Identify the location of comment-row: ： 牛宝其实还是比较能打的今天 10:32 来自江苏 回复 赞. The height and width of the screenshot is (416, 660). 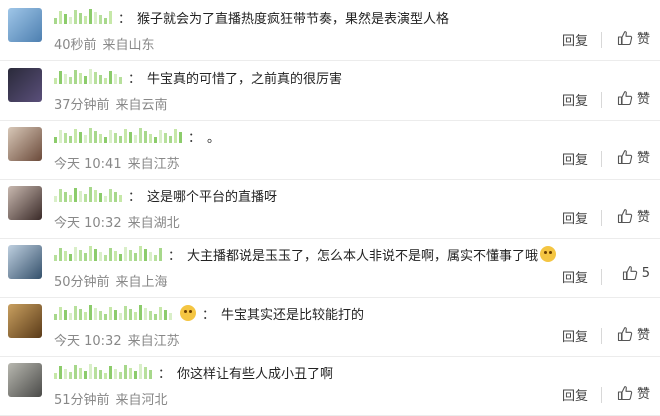
(330, 326).